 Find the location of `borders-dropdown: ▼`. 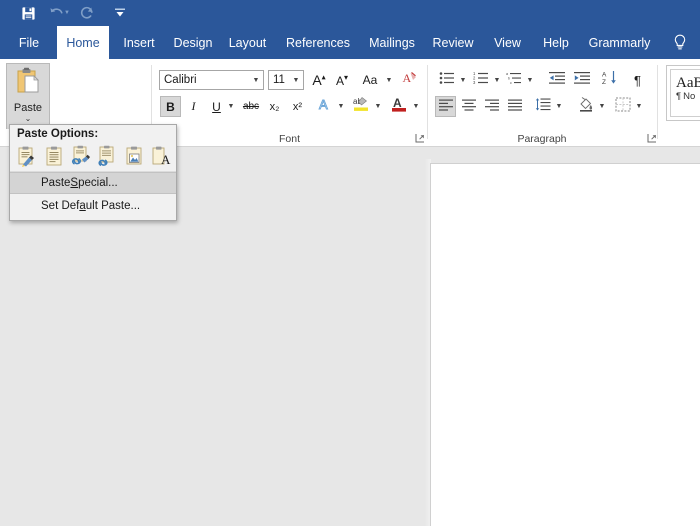

borders-dropdown: ▼ is located at coordinates (639, 106).